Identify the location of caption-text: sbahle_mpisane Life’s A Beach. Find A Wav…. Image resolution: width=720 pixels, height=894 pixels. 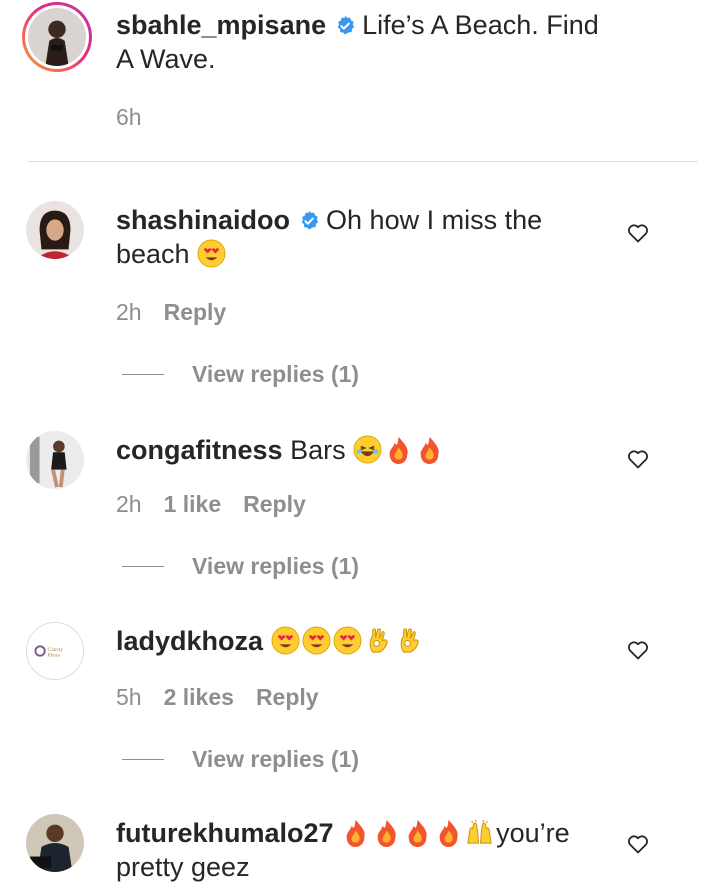
(366, 42).